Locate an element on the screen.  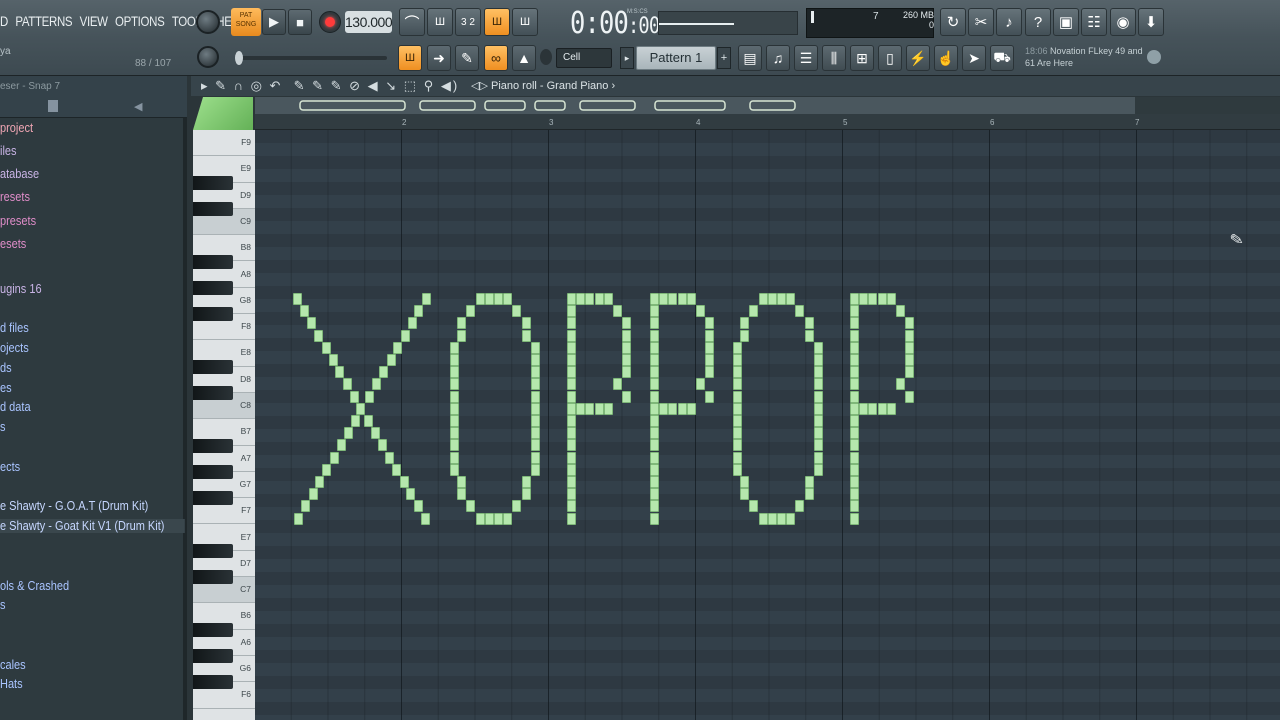
chat-button: ◉ is located at coordinates (1123, 22).